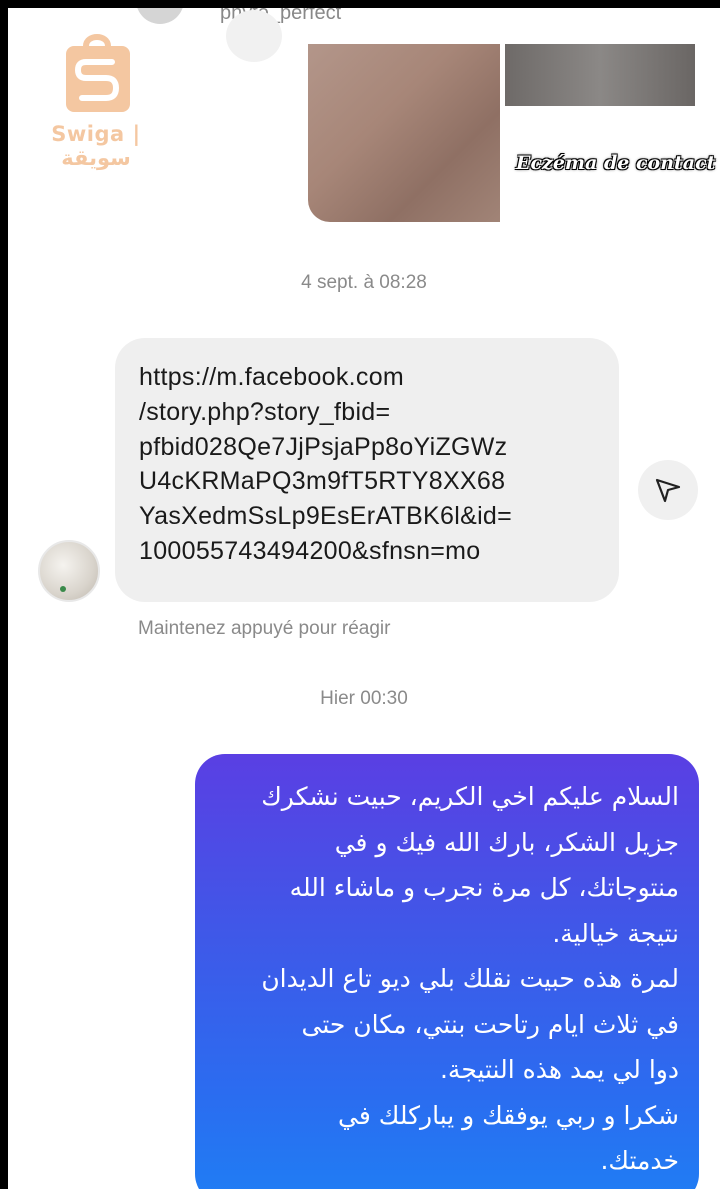  Describe the element at coordinates (508, 1115) in the screenshot. I see `sent-message-line: شكرا و ربي يوفقك و يباركلك في` at that location.